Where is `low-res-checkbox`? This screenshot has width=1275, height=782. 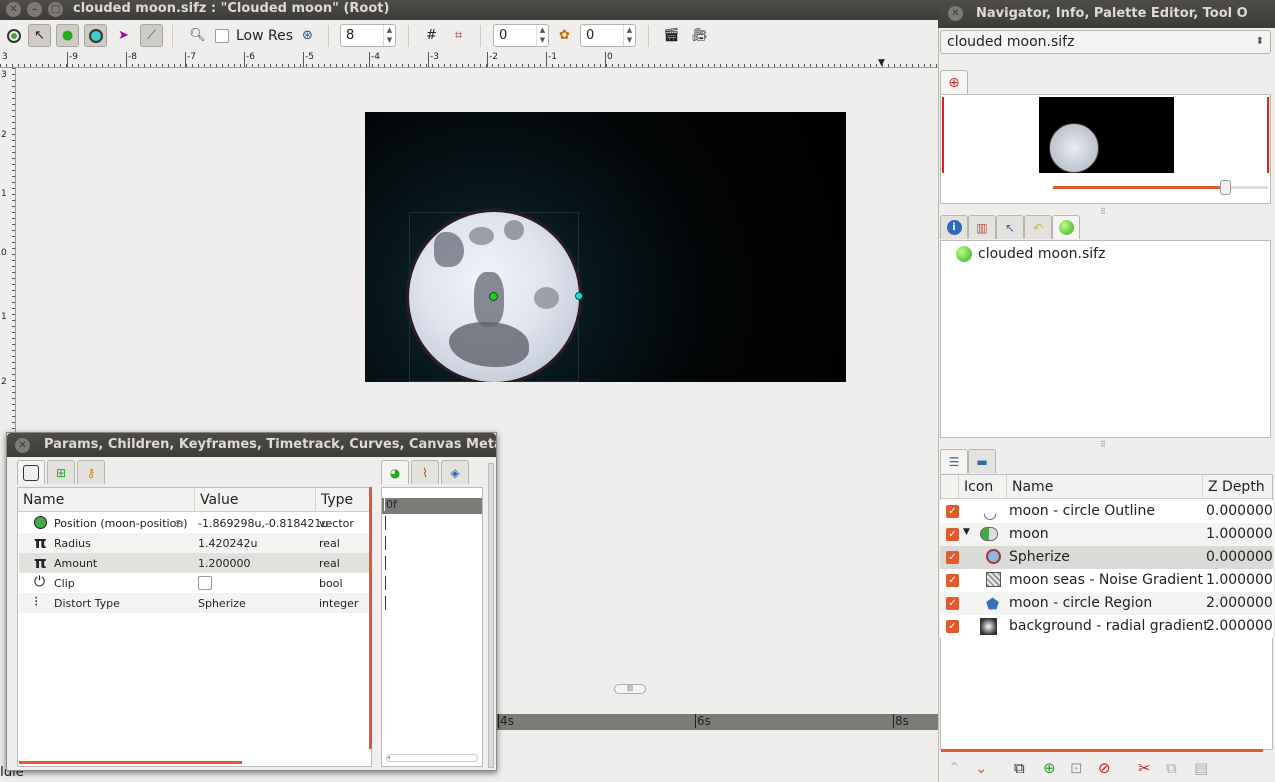 low-res-checkbox is located at coordinates (222, 36).